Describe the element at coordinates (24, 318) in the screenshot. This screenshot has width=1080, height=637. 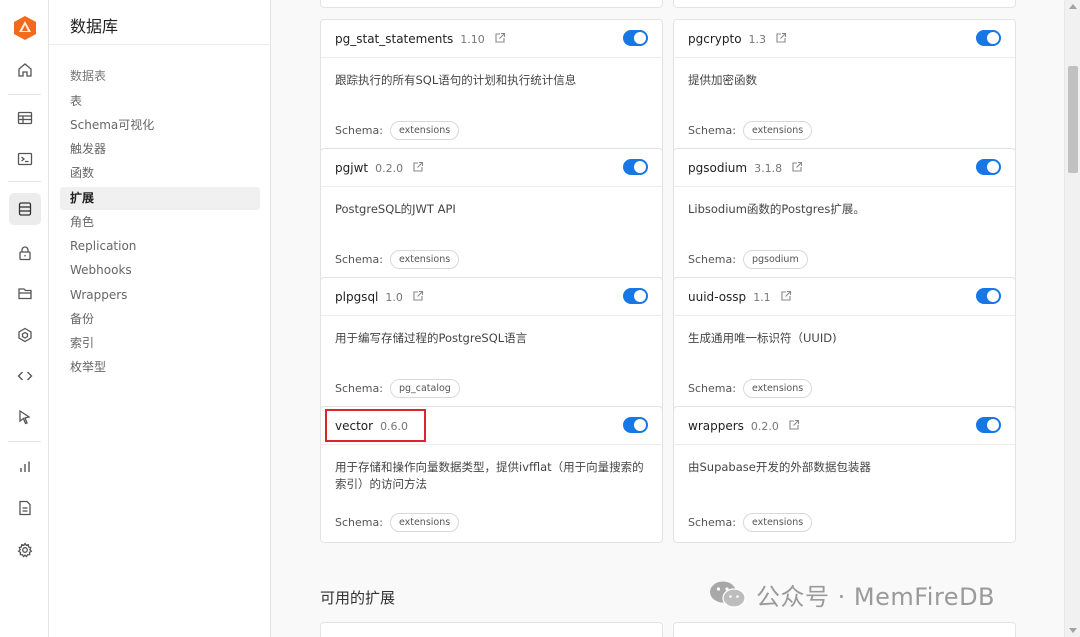
I see `nav-rail` at that location.